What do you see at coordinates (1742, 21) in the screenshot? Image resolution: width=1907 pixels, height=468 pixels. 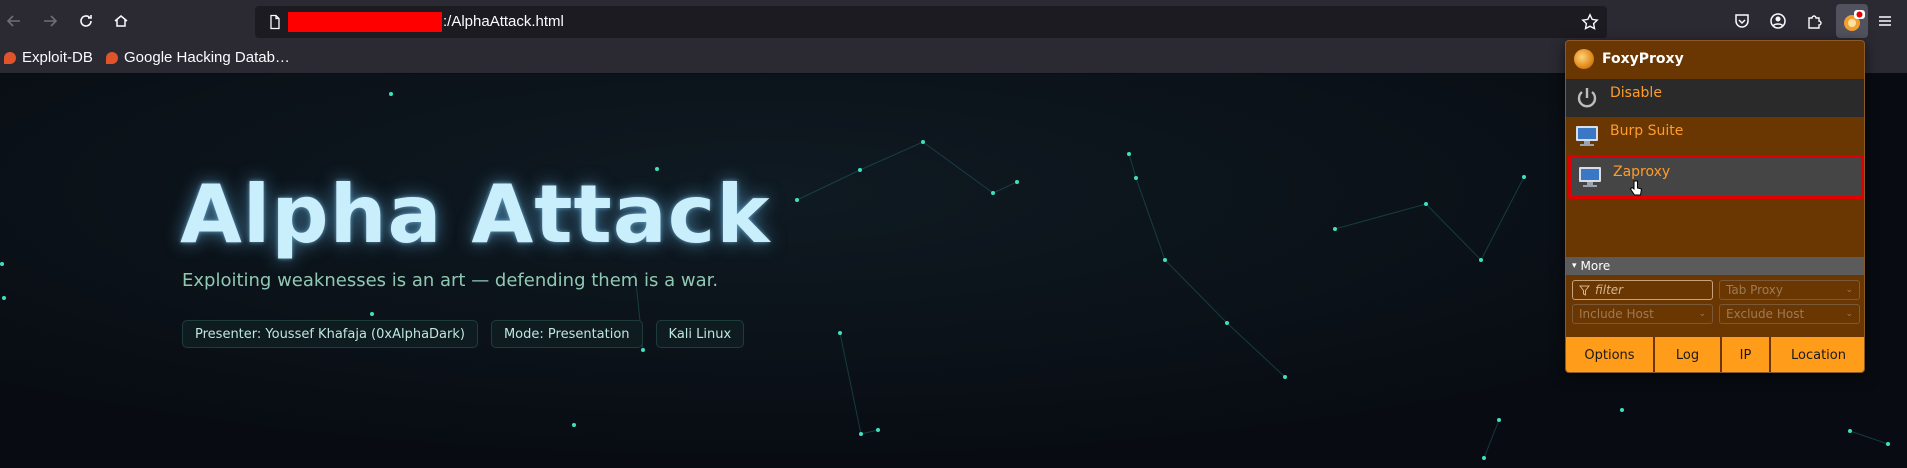 I see `pocket-icon` at bounding box center [1742, 21].